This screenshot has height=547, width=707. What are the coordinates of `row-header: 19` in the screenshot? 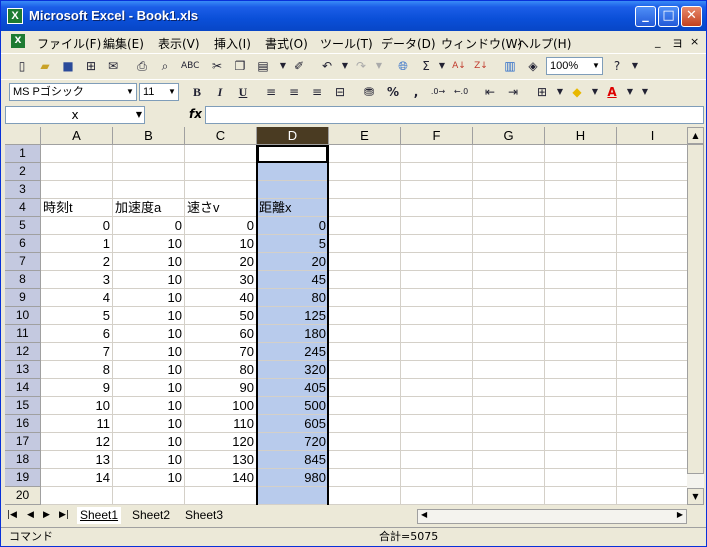 It's located at (23, 478).